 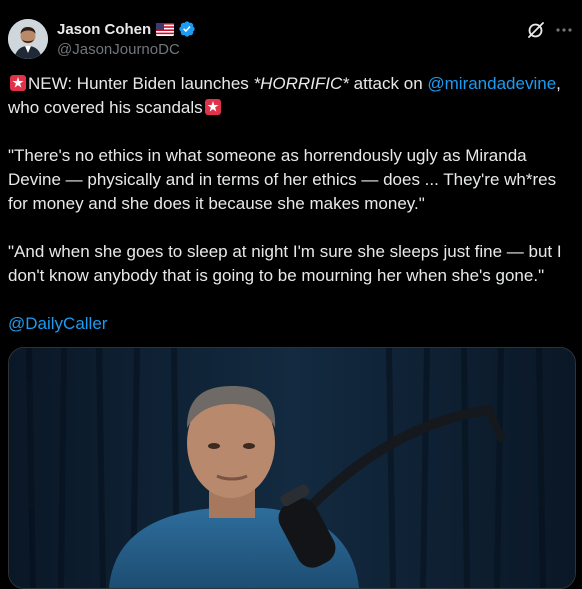 I want to click on source-mention-link: @DailyCaller, so click(x=57, y=323).